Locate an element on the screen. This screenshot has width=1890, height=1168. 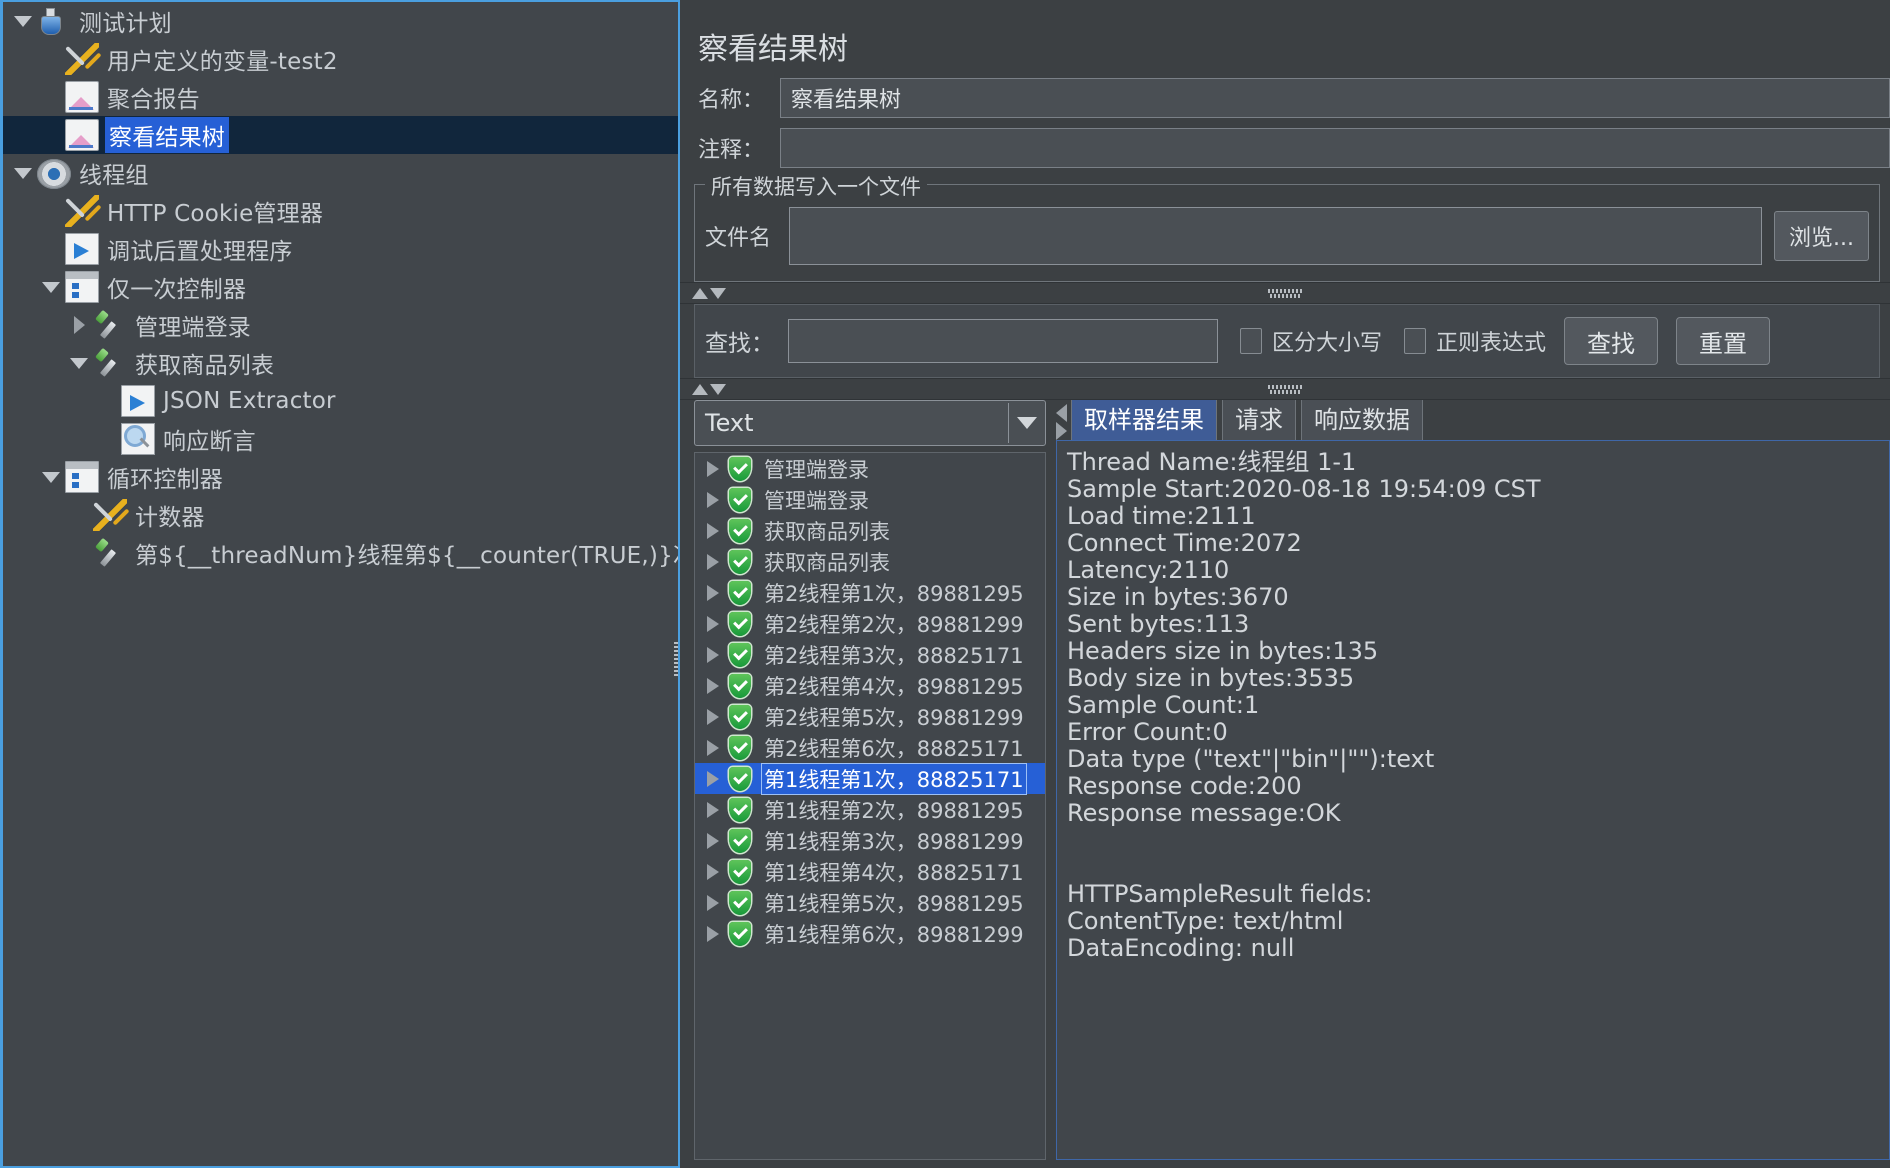
result-item-label: 第1线程第6次，89881299 is located at coordinates (894, 934).